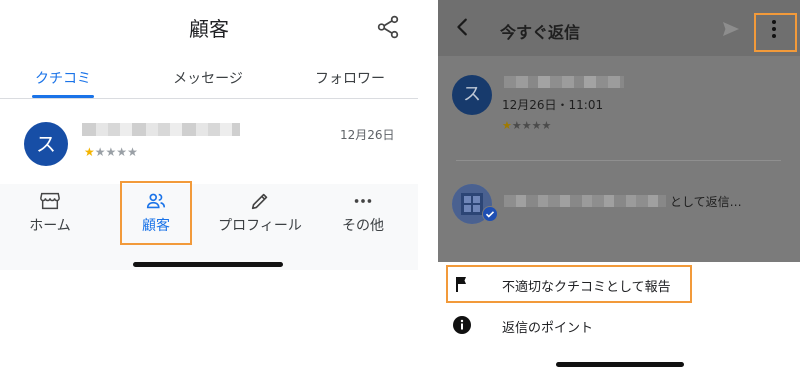 The image size is (800, 372). What do you see at coordinates (367, 135) in the screenshot?
I see `review-date: 12月26日` at bounding box center [367, 135].